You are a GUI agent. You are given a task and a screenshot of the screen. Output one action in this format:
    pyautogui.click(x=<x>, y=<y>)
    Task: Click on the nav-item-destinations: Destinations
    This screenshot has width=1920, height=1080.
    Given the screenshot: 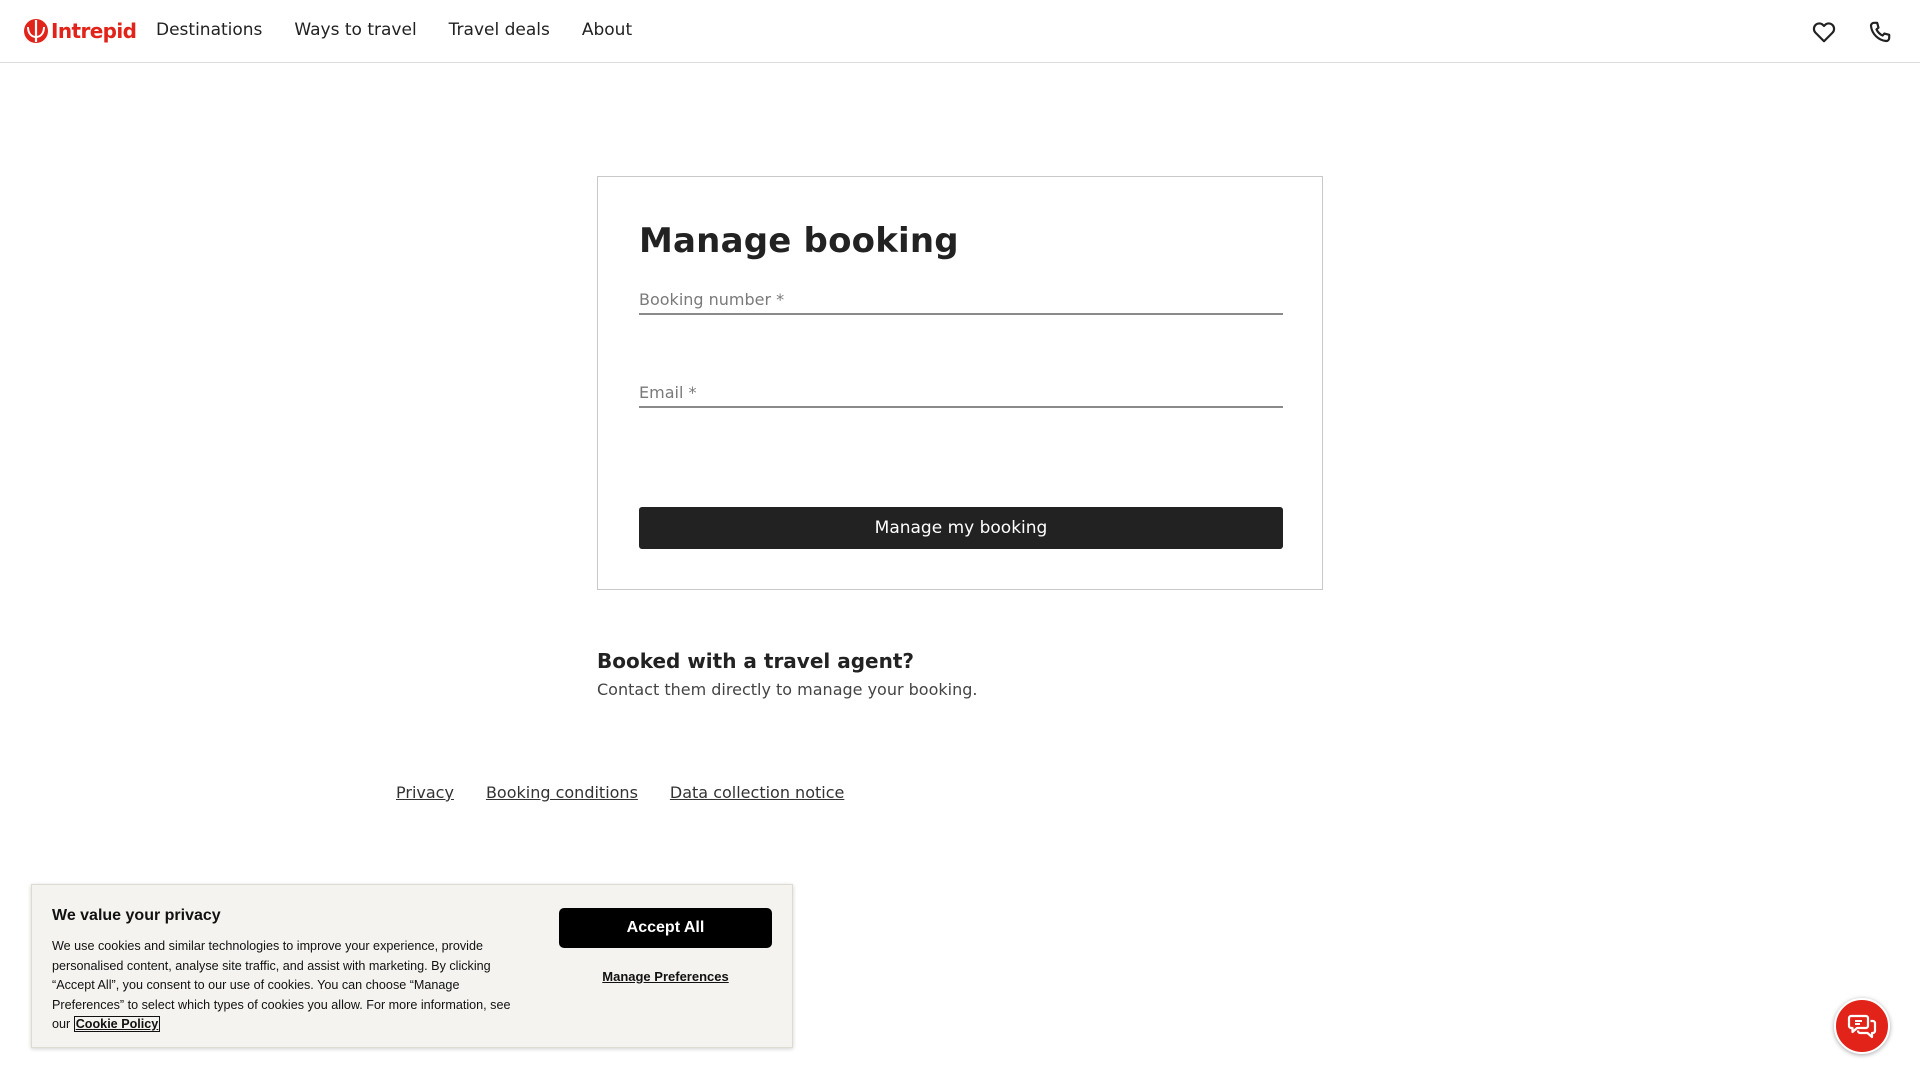 What is the action you would take?
    pyautogui.click(x=209, y=30)
    